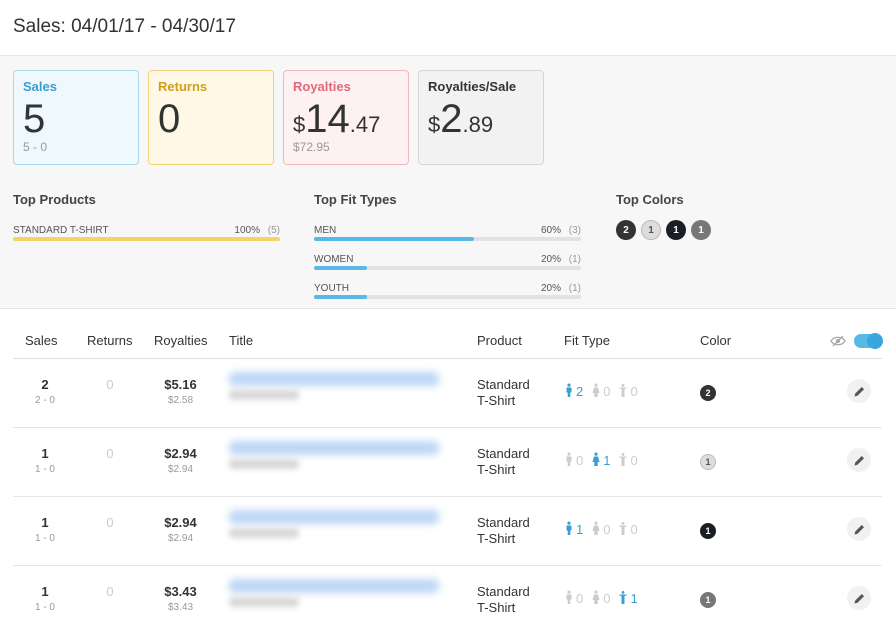 The image size is (896, 633). What do you see at coordinates (41, 340) in the screenshot?
I see `col-sales: Sales` at bounding box center [41, 340].